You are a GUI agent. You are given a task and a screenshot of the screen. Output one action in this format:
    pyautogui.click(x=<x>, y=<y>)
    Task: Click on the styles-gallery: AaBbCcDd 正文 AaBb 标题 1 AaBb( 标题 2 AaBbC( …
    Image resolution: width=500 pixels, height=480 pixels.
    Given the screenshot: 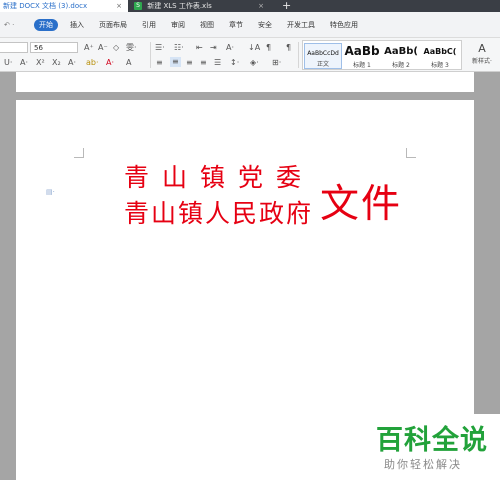 What is the action you would take?
    pyautogui.click(x=382, y=55)
    